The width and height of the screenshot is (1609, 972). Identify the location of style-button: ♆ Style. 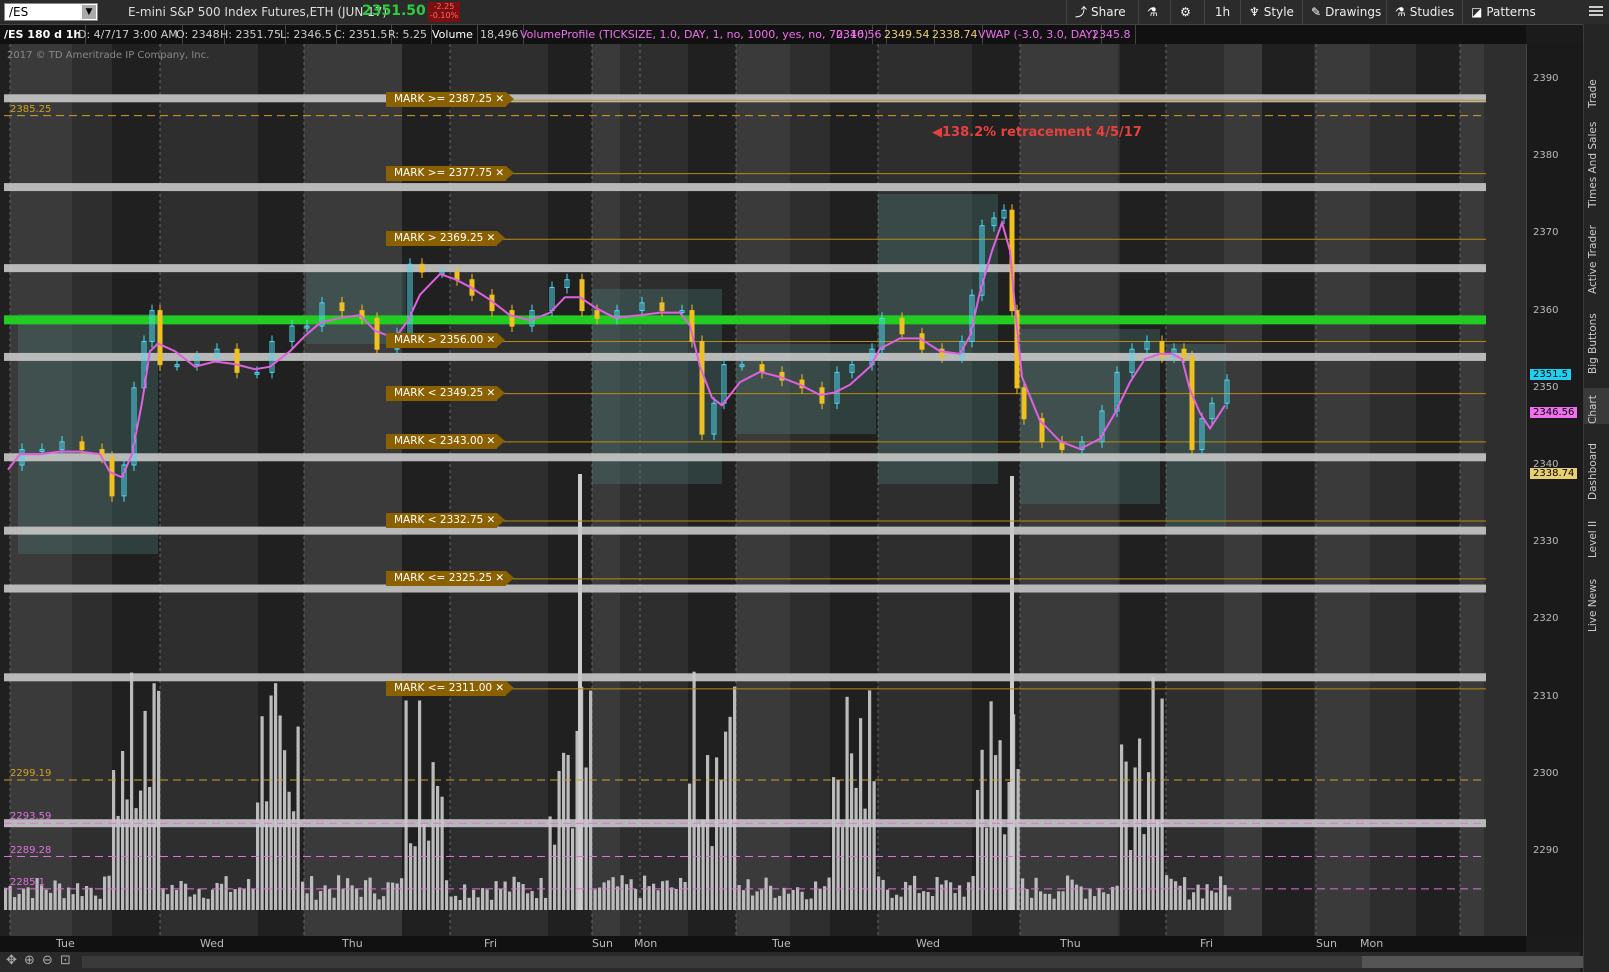
(1271, 12).